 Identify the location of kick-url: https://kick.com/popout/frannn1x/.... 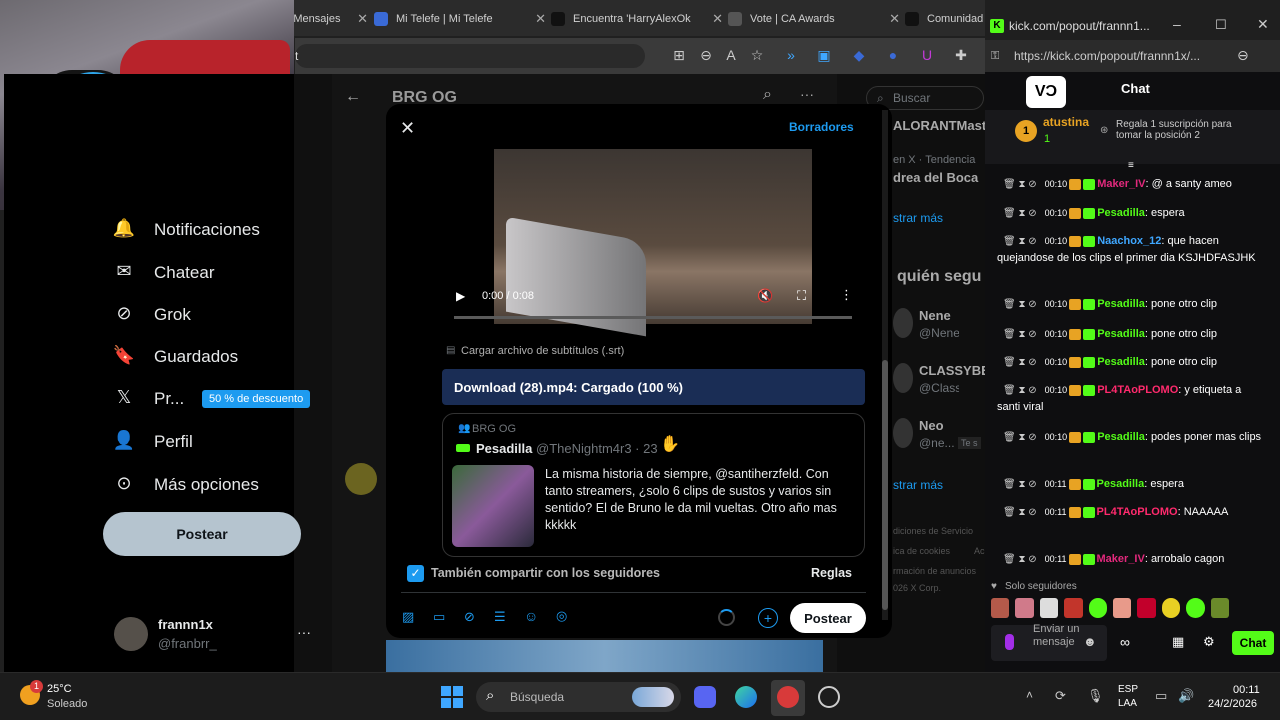
(1107, 56).